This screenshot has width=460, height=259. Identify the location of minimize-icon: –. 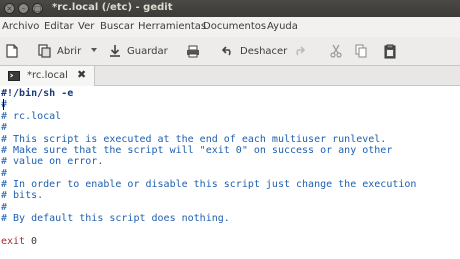
(23, 8).